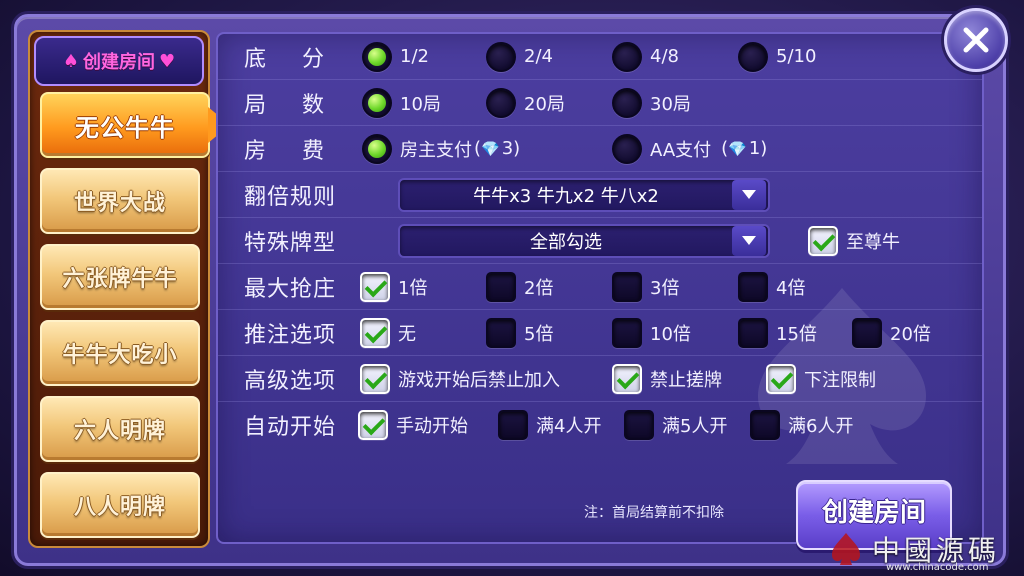 The width and height of the screenshot is (1024, 576). Describe the element at coordinates (777, 332) in the screenshot. I see `push-bet-option-15: 15倍` at that location.